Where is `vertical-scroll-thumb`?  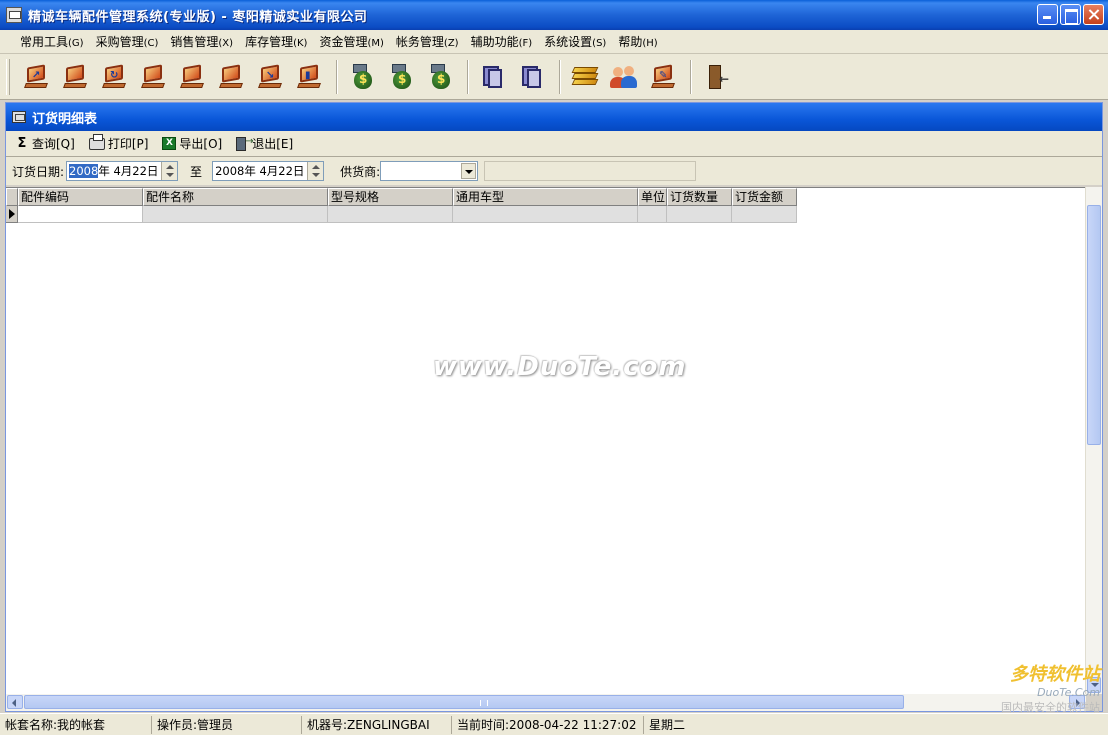
vertical-scroll-thumb is located at coordinates (1094, 325).